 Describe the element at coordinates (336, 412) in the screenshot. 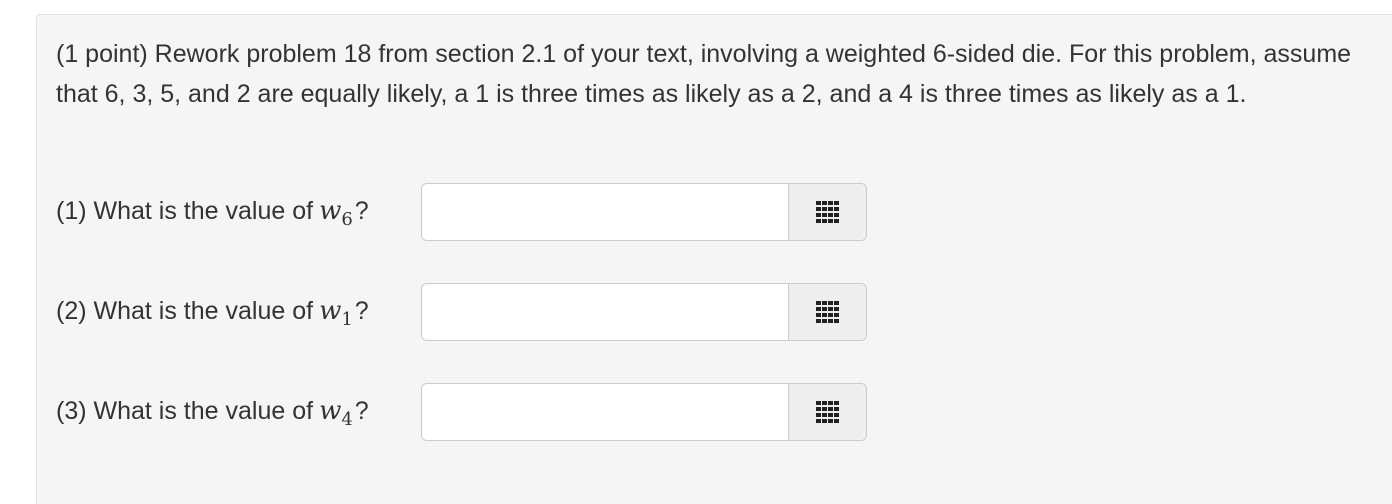

I see `math-variable: w4` at that location.